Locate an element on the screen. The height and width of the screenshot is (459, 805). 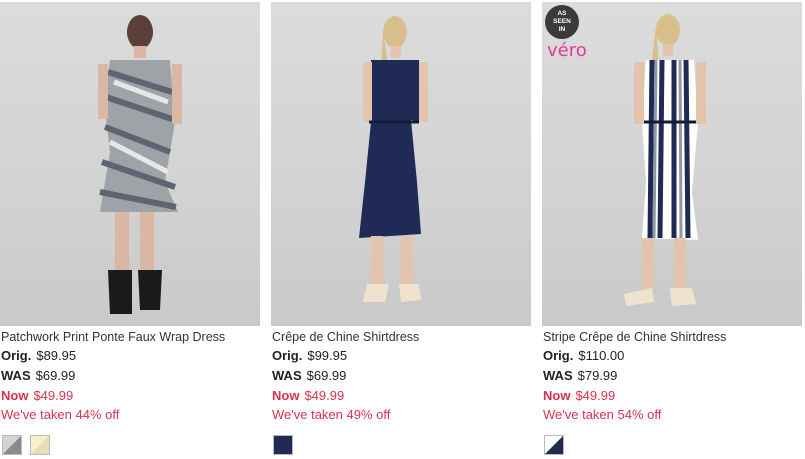
as-seen-in-badge: AS SEEN IN is located at coordinates (562, 22).